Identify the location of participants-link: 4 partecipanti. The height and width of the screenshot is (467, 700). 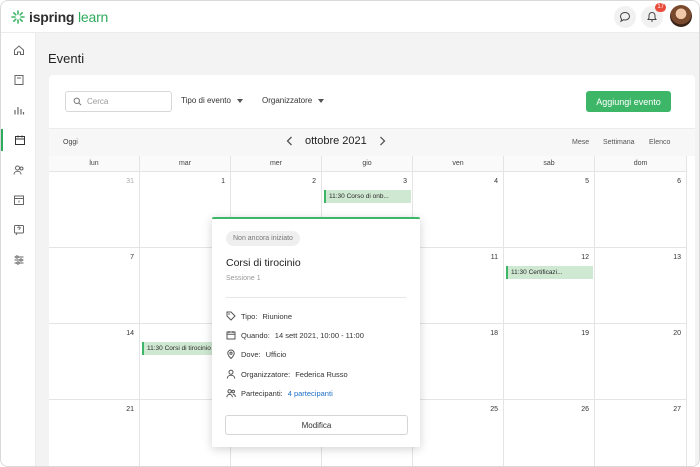
(310, 393).